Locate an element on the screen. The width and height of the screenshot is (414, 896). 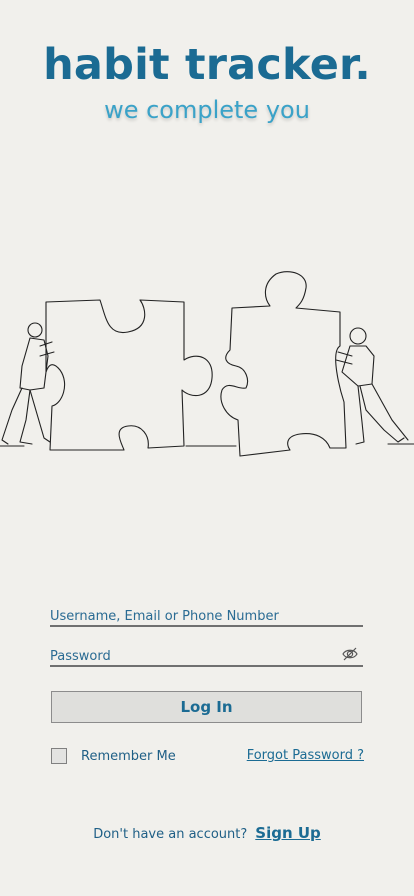
right-person is located at coordinates (372, 386).